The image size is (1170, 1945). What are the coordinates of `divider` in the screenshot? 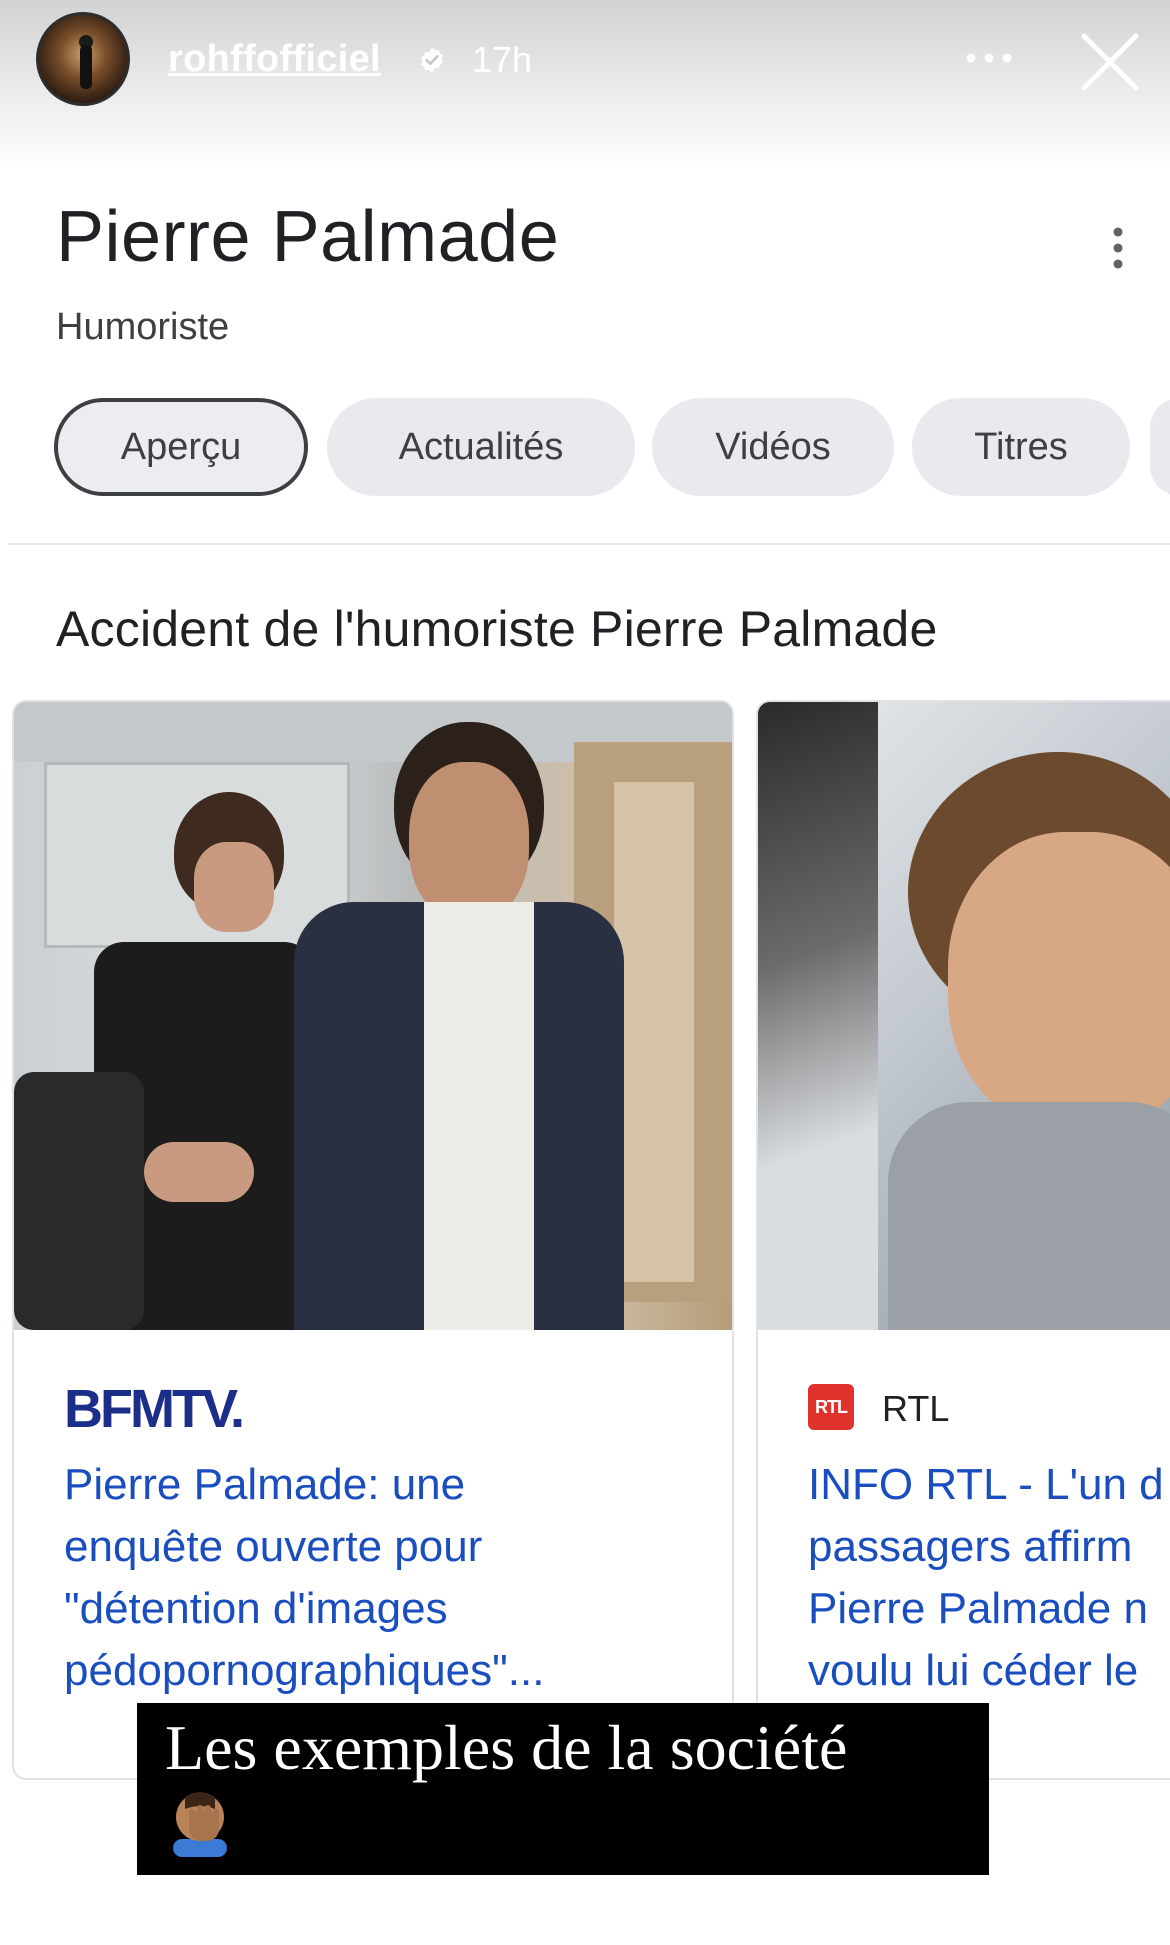 It's located at (589, 544).